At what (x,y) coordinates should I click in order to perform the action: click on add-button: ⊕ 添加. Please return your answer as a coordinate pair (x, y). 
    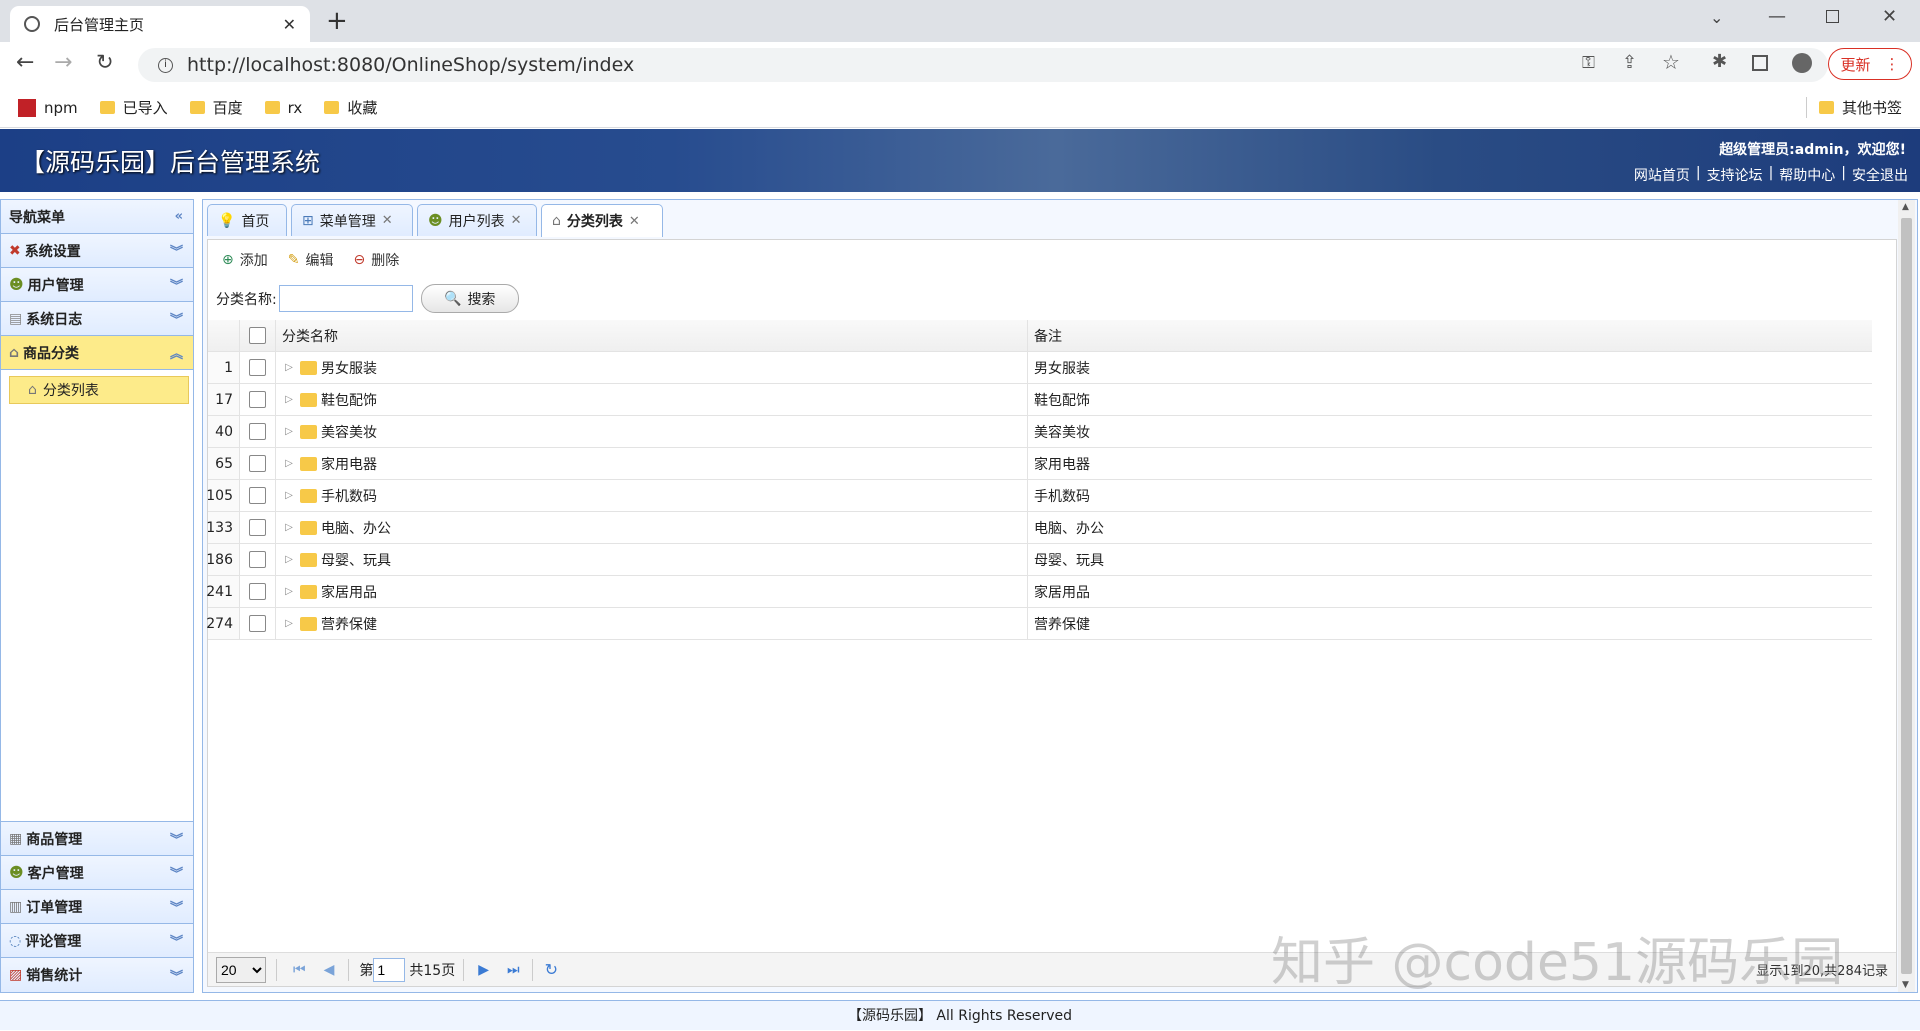
    Looking at the image, I should click on (245, 260).